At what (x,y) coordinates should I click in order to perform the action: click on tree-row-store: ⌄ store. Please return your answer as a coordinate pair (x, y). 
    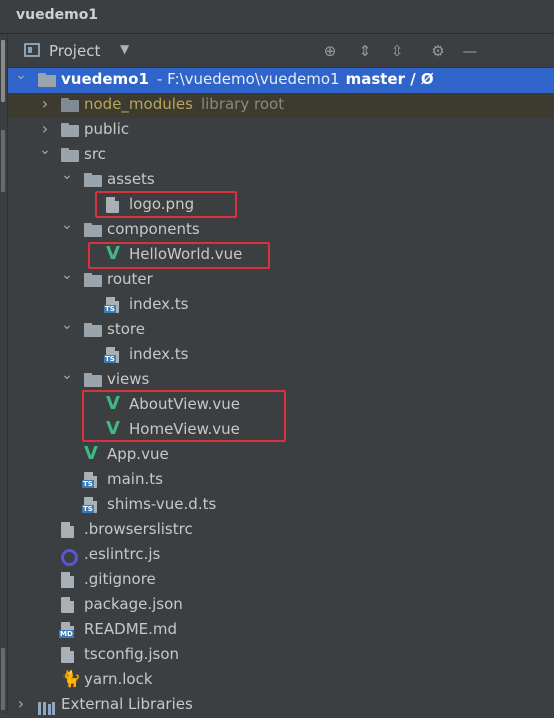
    Looking at the image, I should click on (281, 330).